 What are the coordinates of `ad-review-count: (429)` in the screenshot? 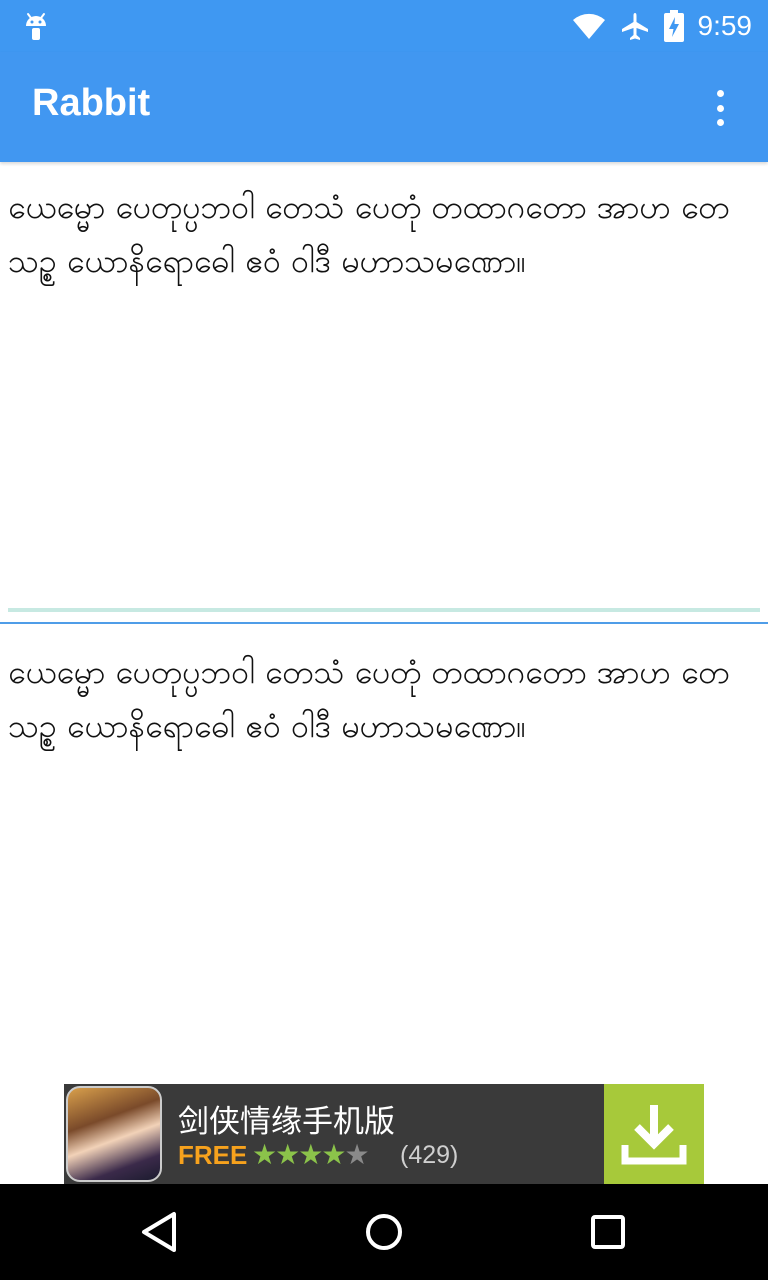 It's located at (429, 1155).